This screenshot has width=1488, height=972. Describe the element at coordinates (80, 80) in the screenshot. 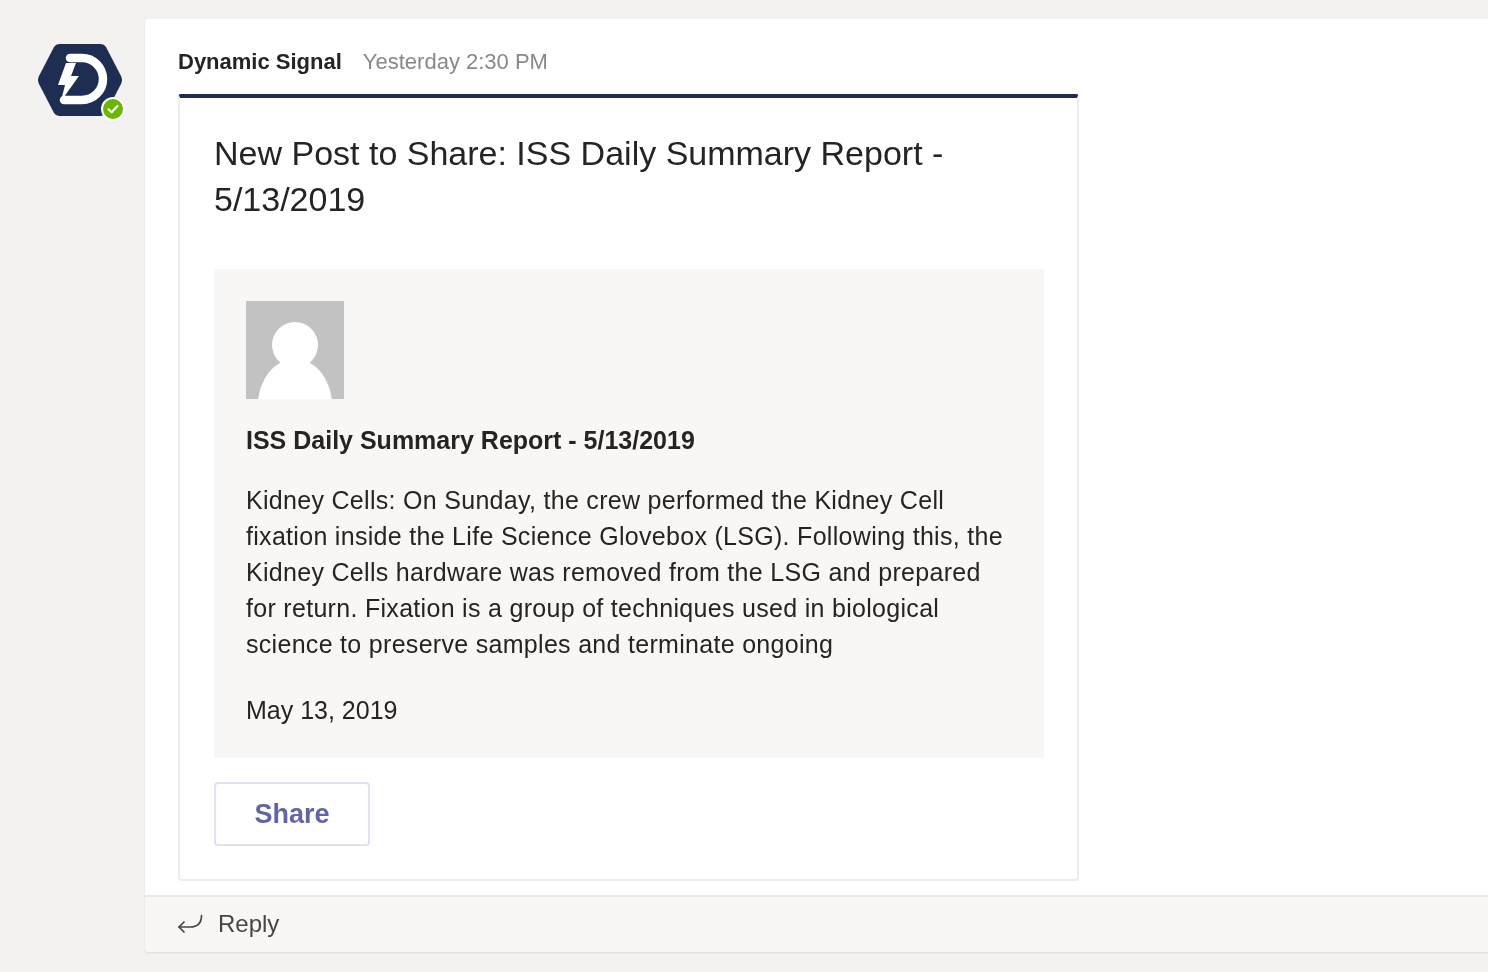

I see `hexagon-logo-icon` at that location.